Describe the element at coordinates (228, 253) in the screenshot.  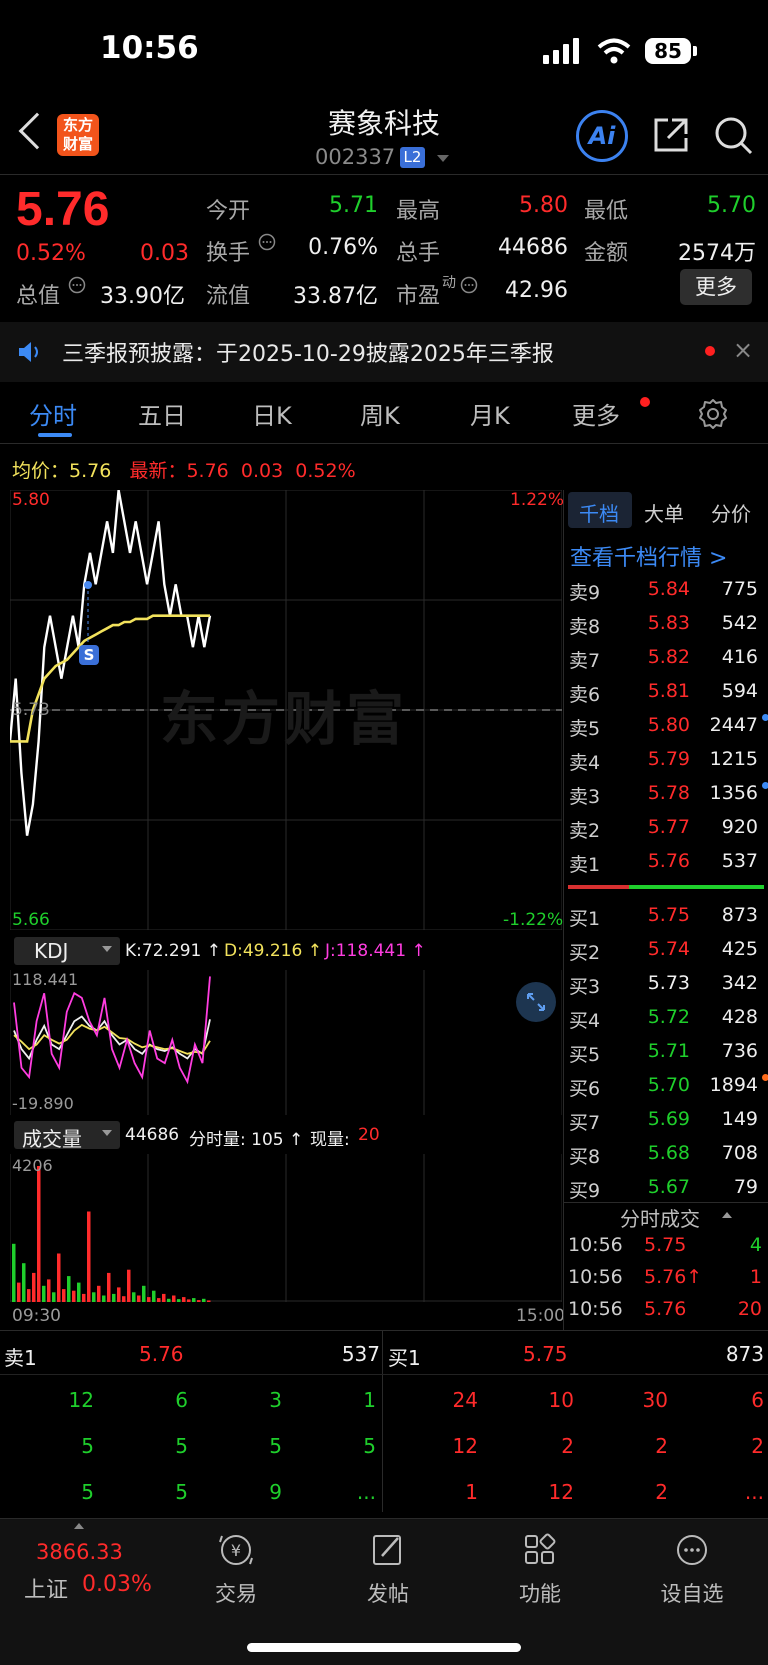
I see `turnover-label: 换手` at that location.